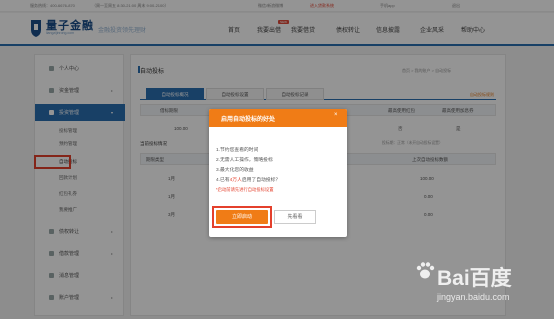 This screenshot has width=554, height=319. Describe the element at coordinates (237, 150) in the screenshot. I see `benefit-line: 1.节约您查看的时间` at that location.